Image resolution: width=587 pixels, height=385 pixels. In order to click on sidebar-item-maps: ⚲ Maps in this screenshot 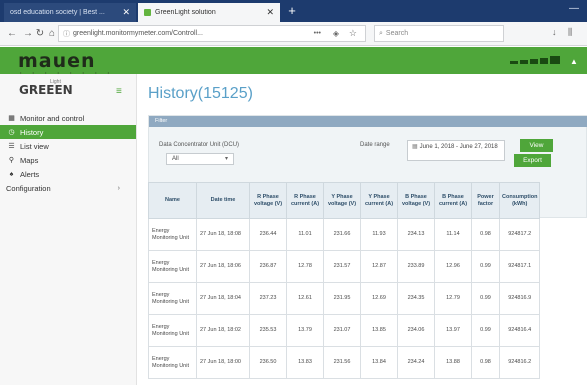, I will do `click(68, 160)`.